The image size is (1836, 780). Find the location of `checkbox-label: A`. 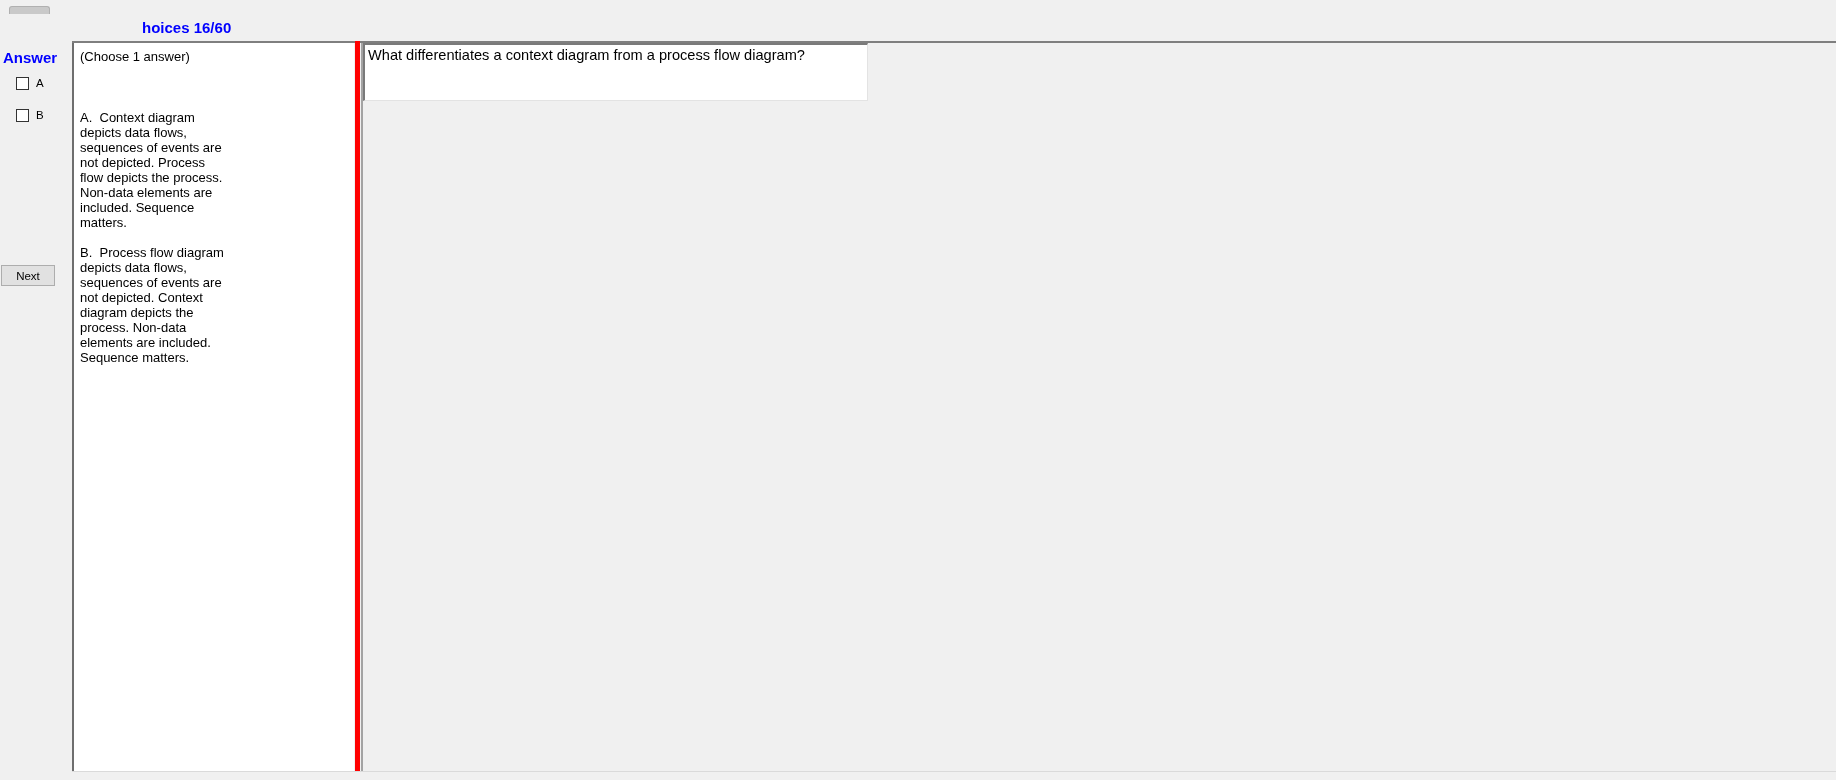

checkbox-label: A is located at coordinates (40, 83).